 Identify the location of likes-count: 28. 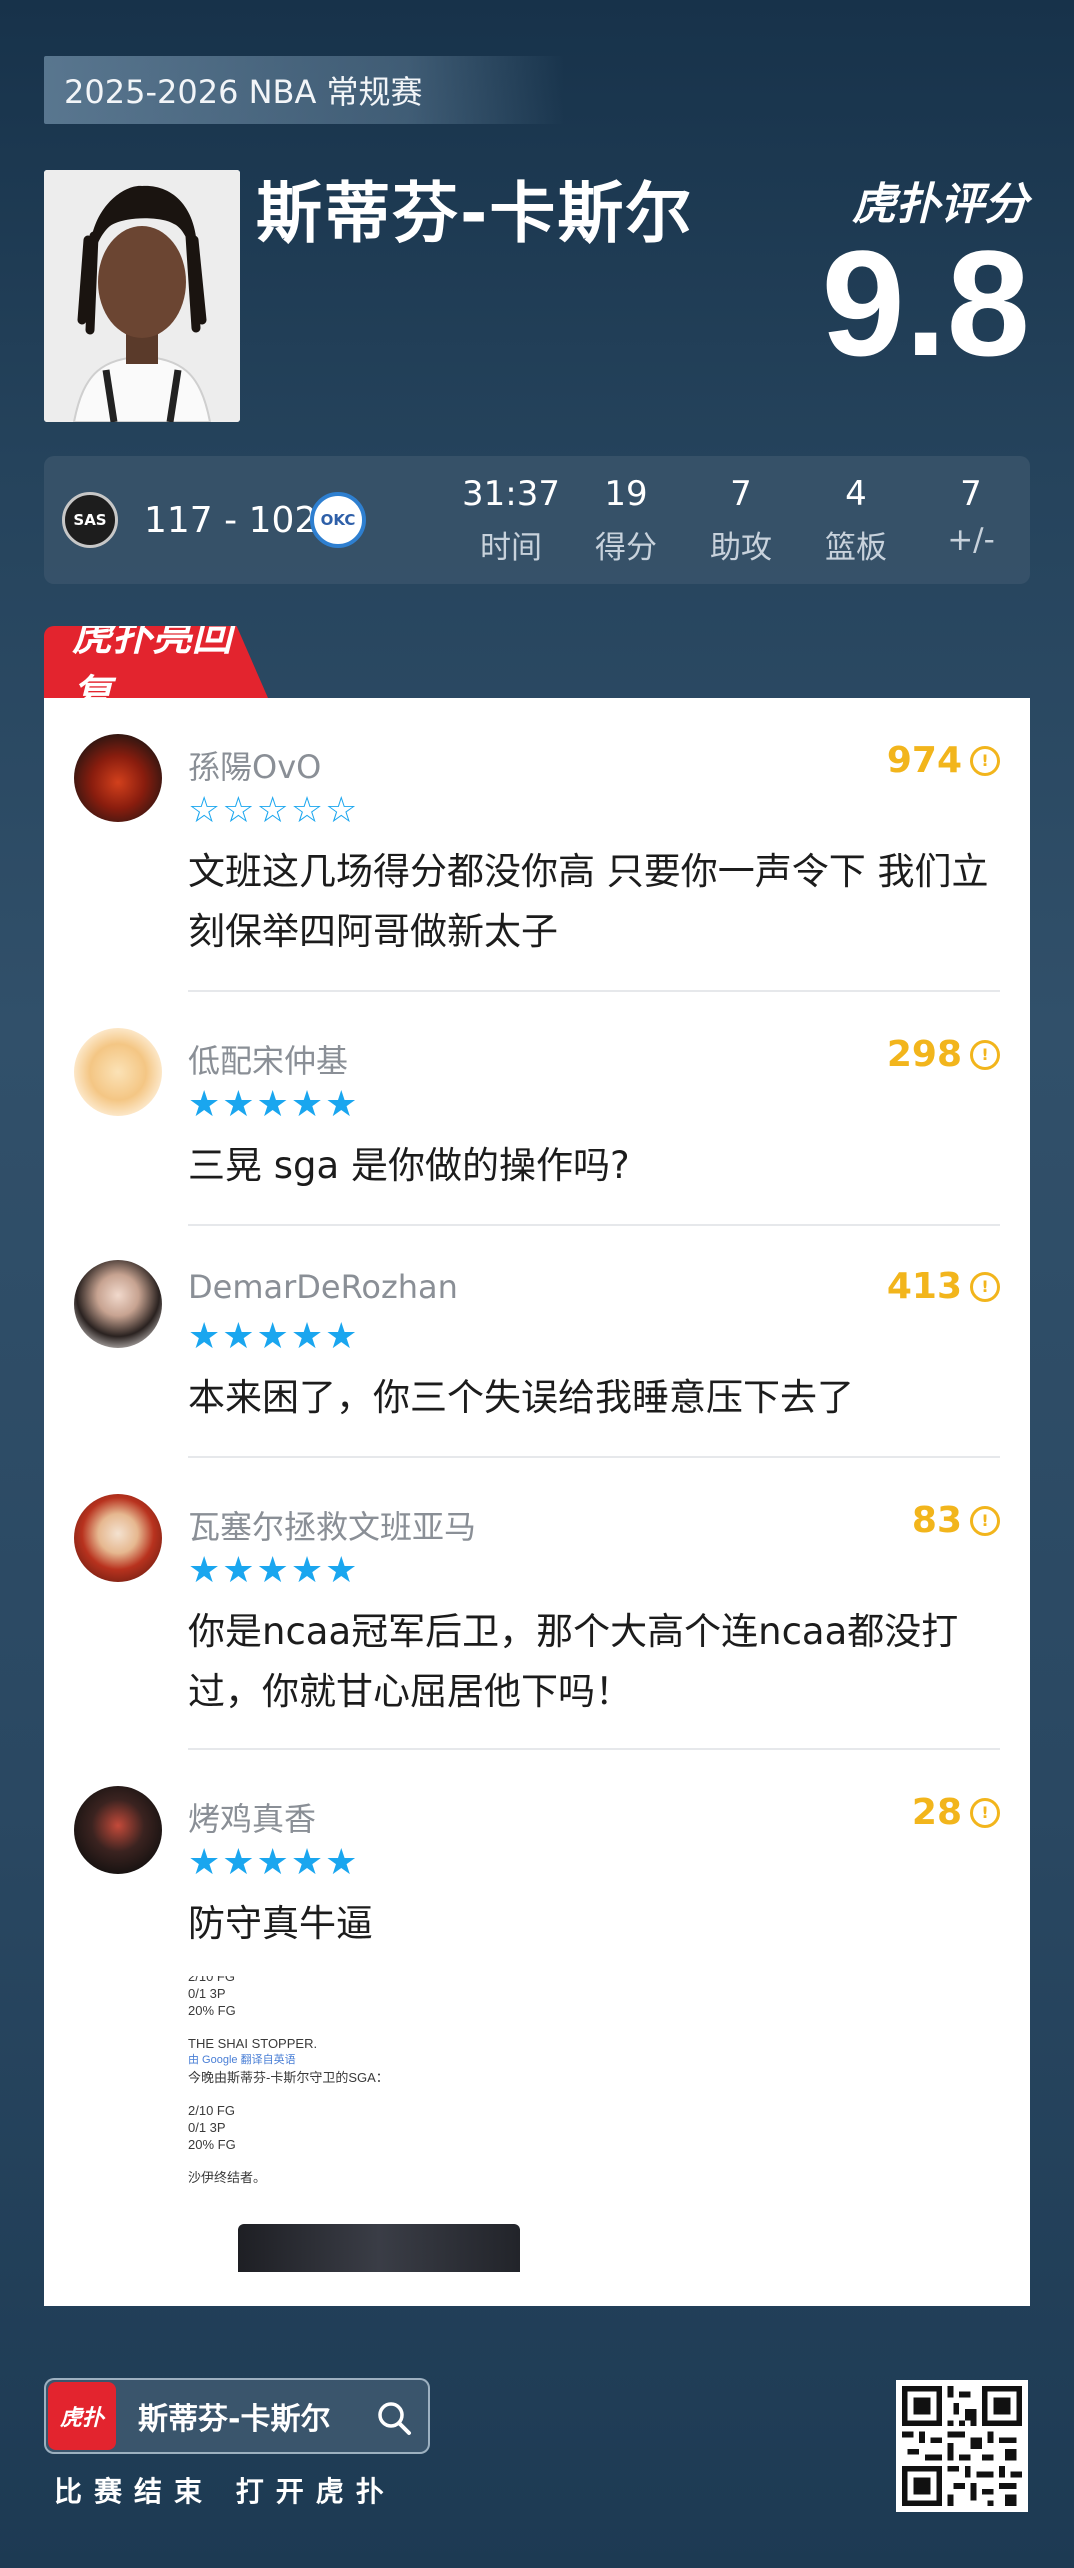
(936, 1812).